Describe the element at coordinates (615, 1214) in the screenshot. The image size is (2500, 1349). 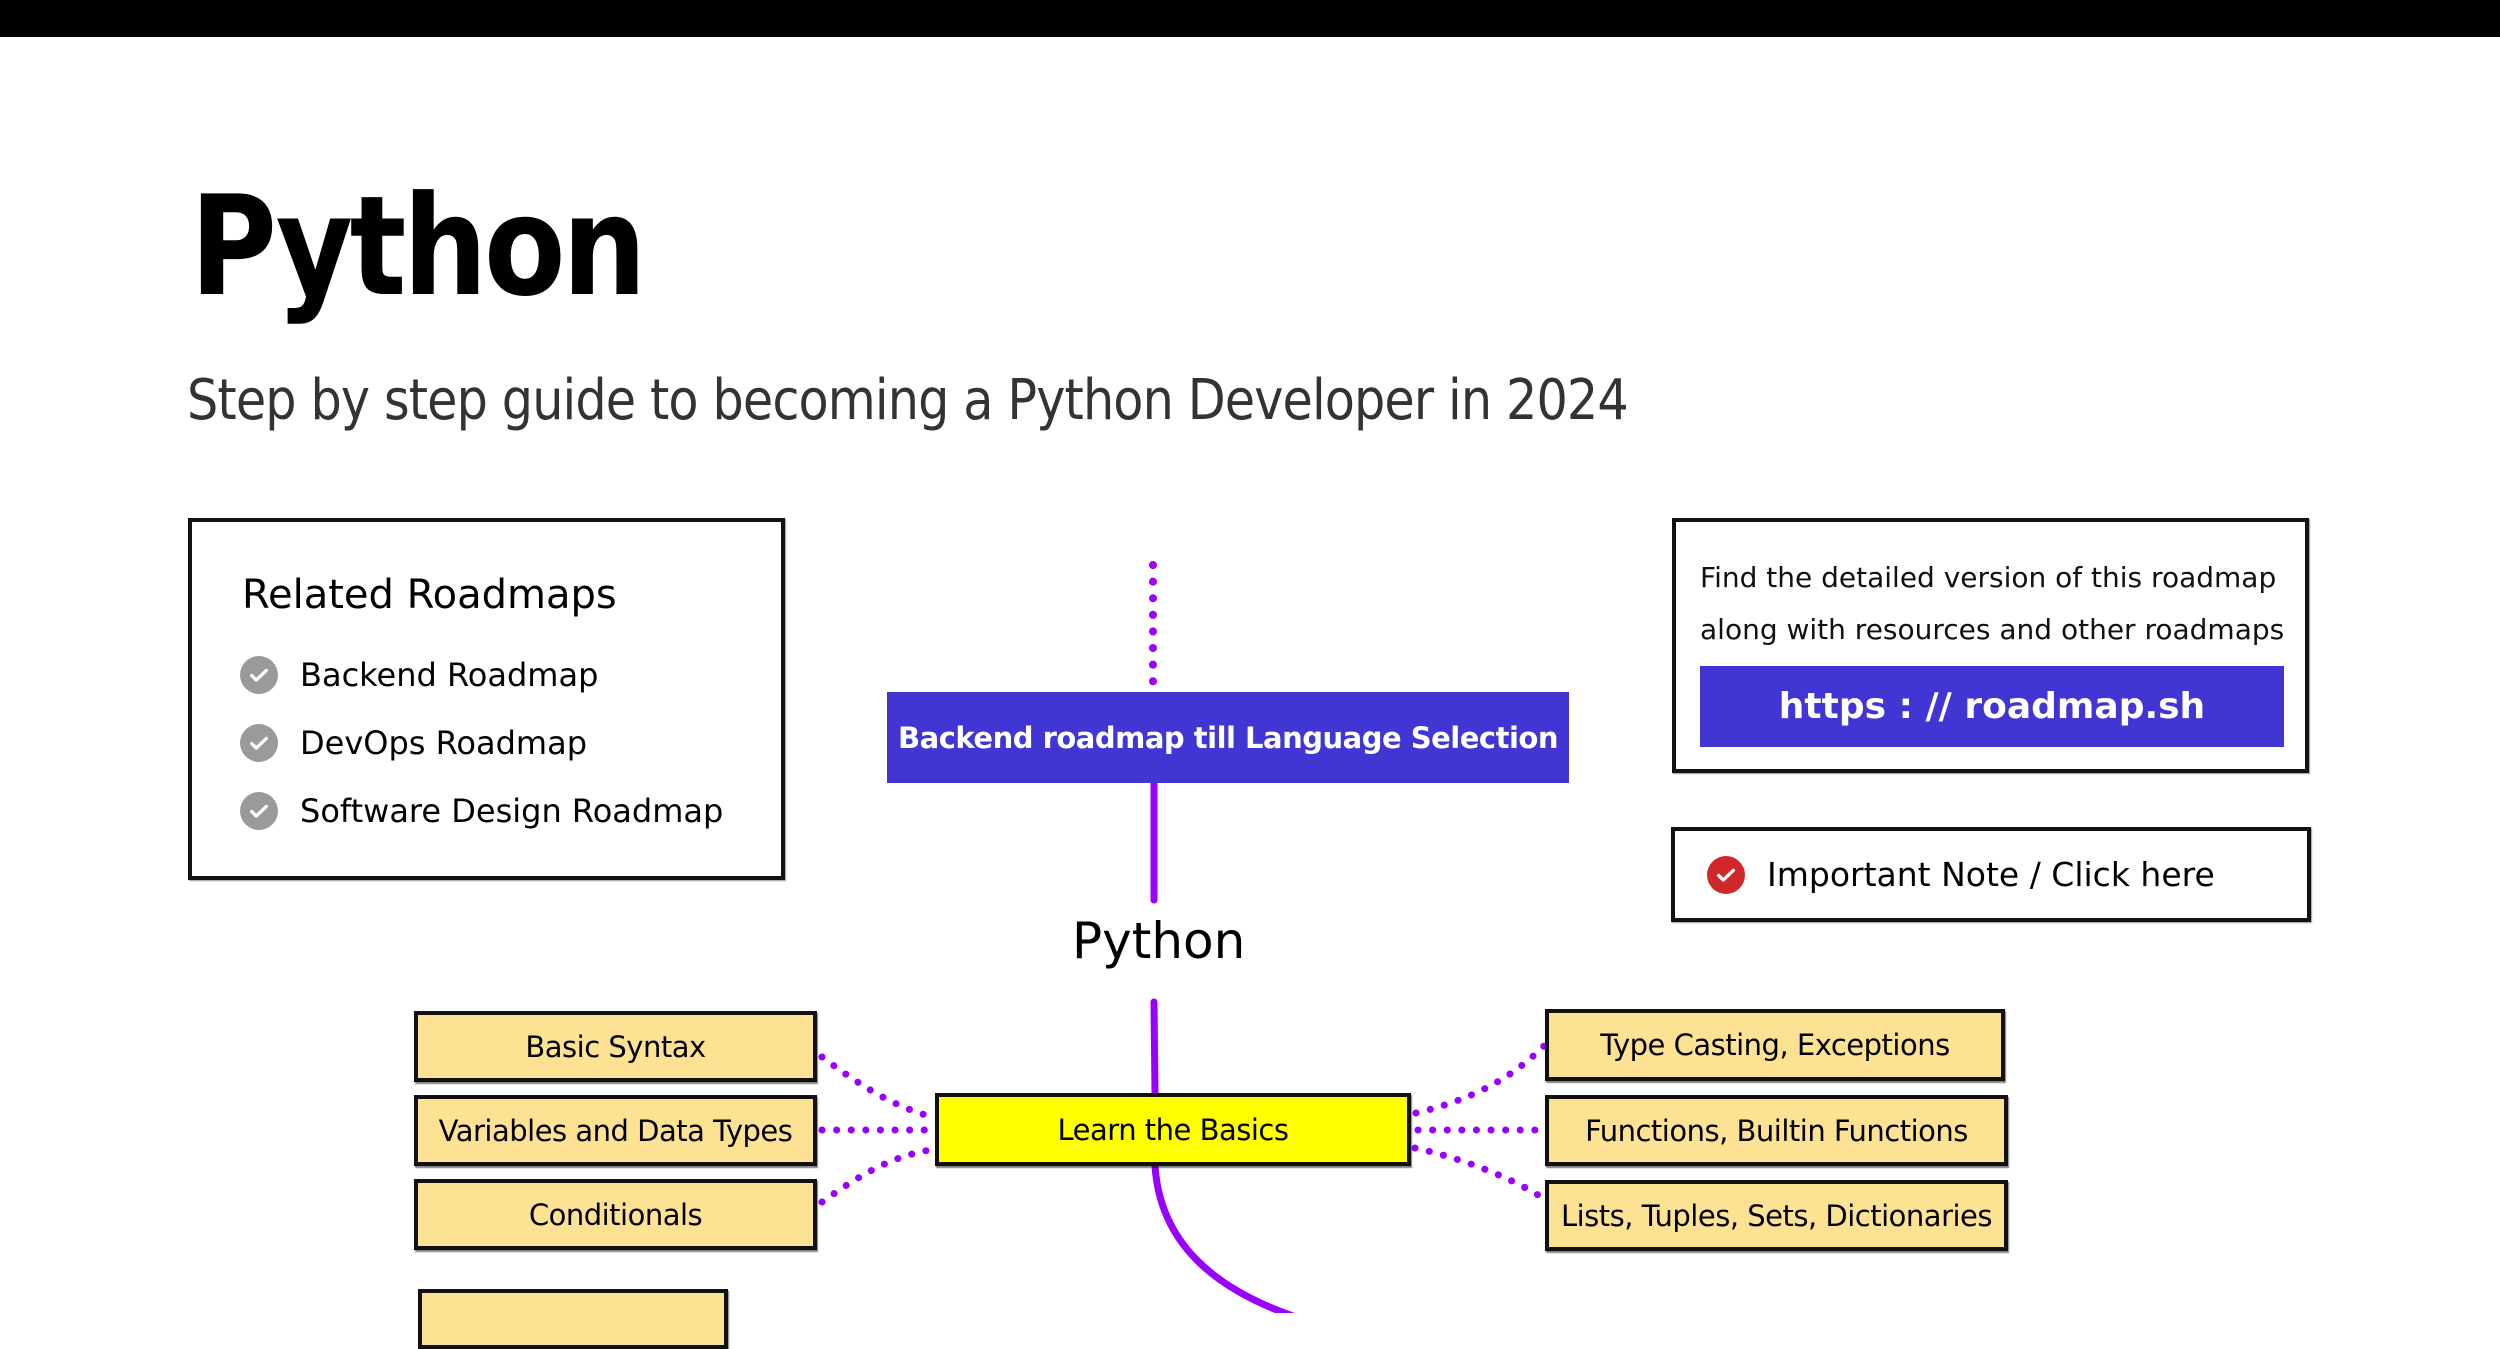
I see `topic-conditionals: Conditionals` at that location.